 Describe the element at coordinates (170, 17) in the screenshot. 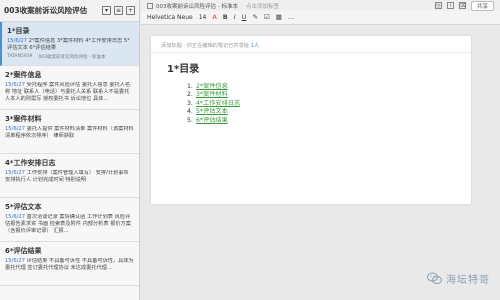

I see `font-family-select: Helvetica Neue` at that location.